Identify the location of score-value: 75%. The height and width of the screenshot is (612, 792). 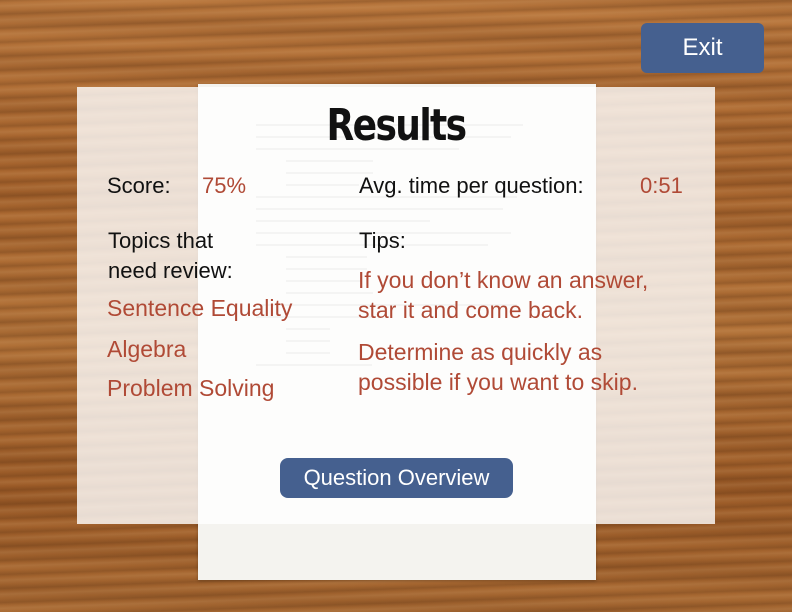
(224, 185).